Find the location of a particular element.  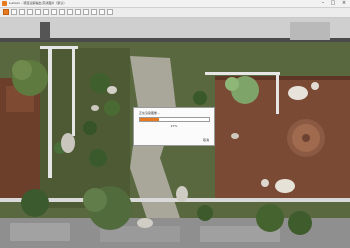

app-icon is located at coordinates (4, 3).